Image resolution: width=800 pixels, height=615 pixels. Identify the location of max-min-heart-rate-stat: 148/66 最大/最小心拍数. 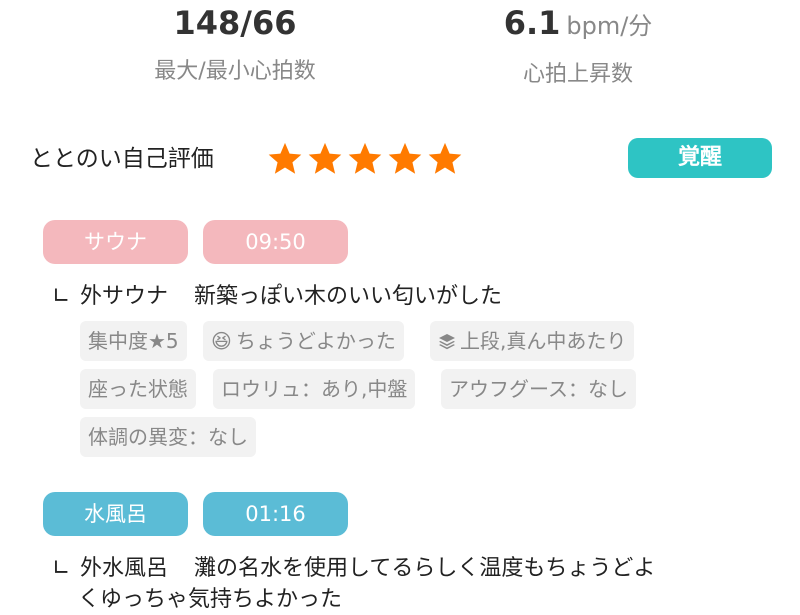
(235, 45).